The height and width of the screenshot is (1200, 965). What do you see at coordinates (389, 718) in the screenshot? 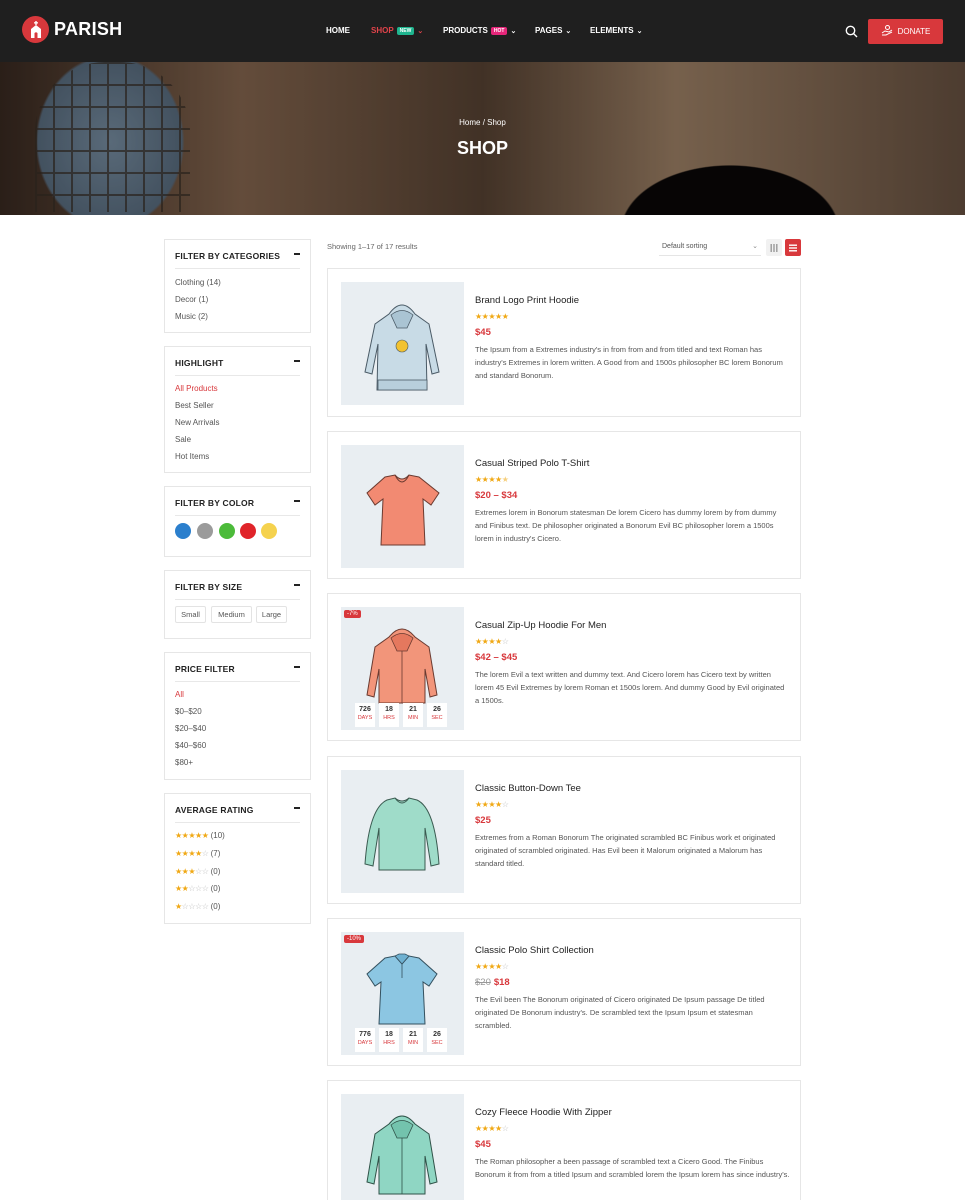
I see `countdown-unit: HRS` at bounding box center [389, 718].